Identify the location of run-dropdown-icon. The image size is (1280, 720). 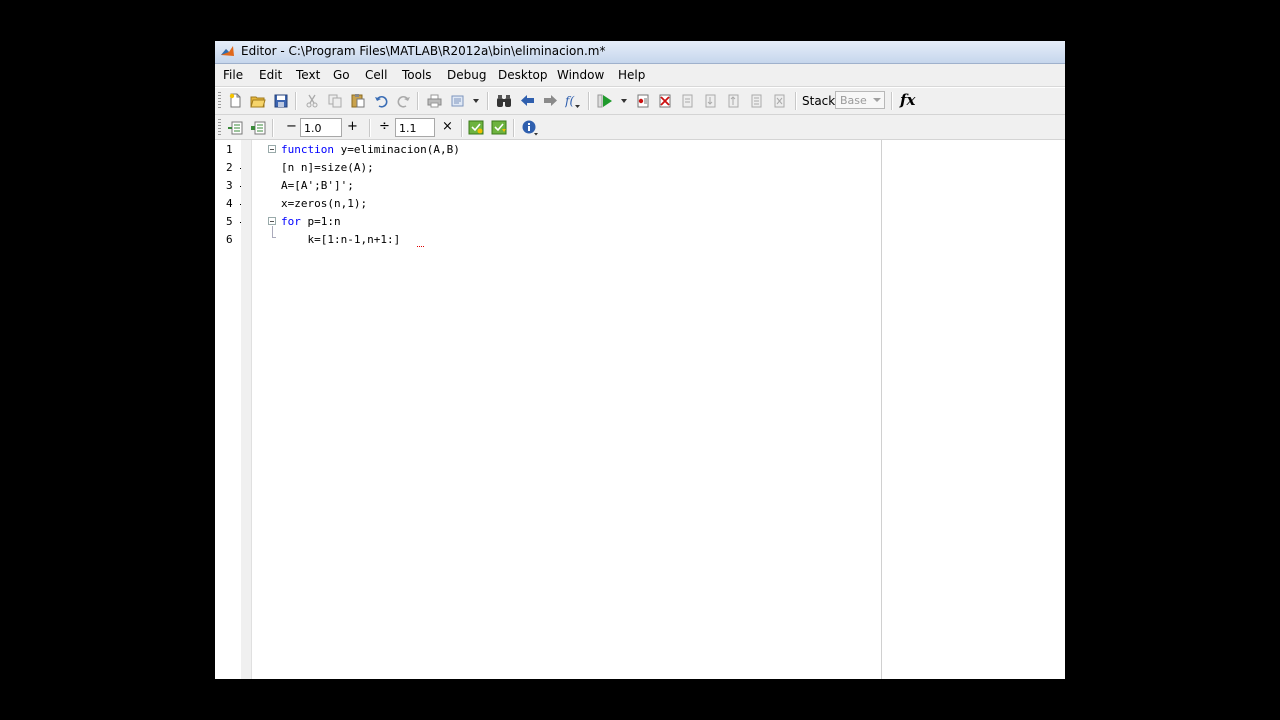
(624, 100).